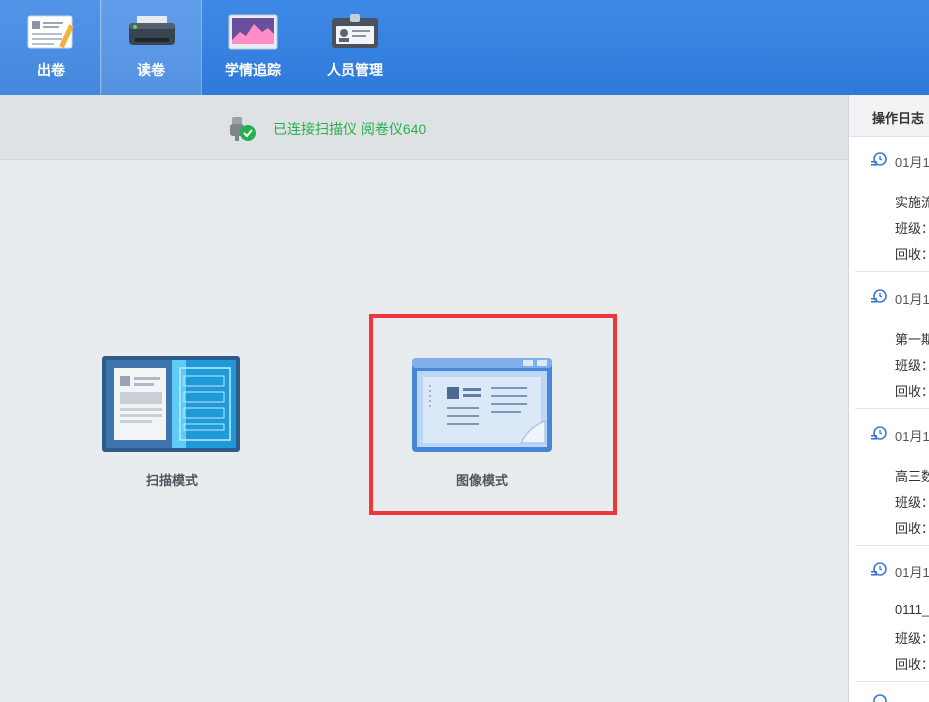 The image size is (929, 702). What do you see at coordinates (888, 398) in the screenshot?
I see `operation-log-panel: 操作日志 01月1 实施流 班级： 回收： 01月1 第一期 班级： 回收： 0` at bounding box center [888, 398].